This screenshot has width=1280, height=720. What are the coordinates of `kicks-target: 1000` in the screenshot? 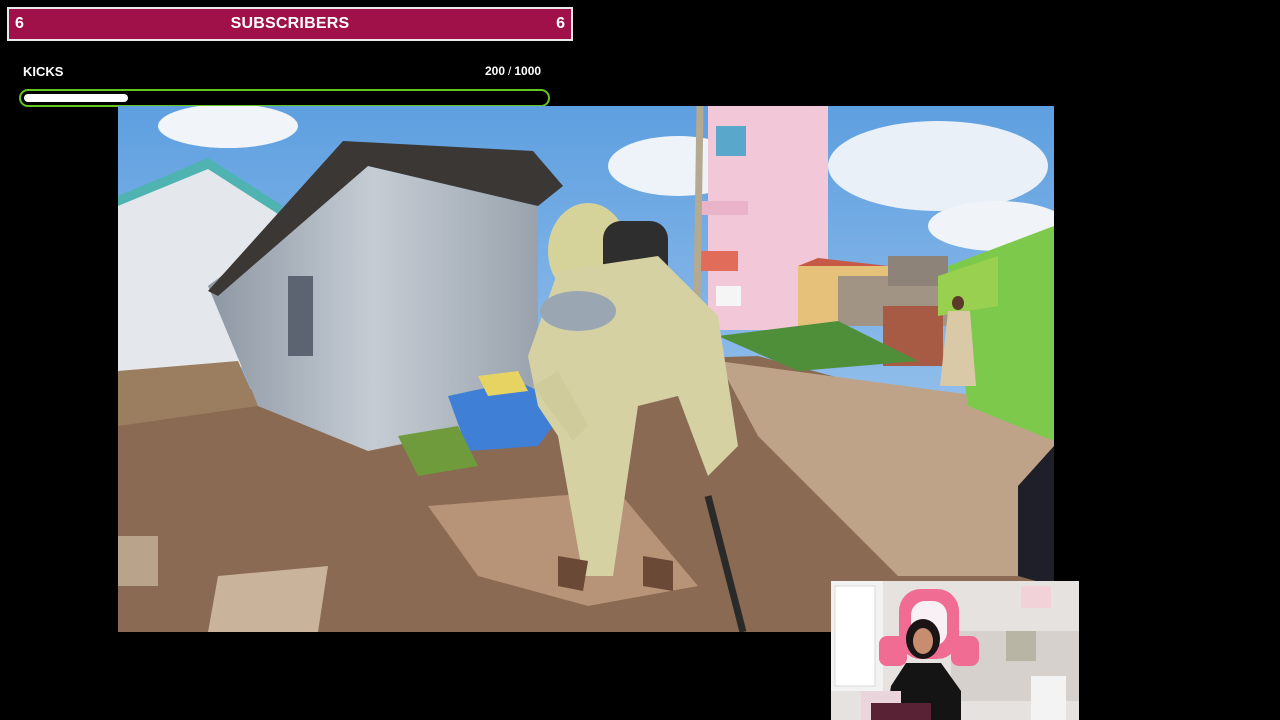 It's located at (528, 71).